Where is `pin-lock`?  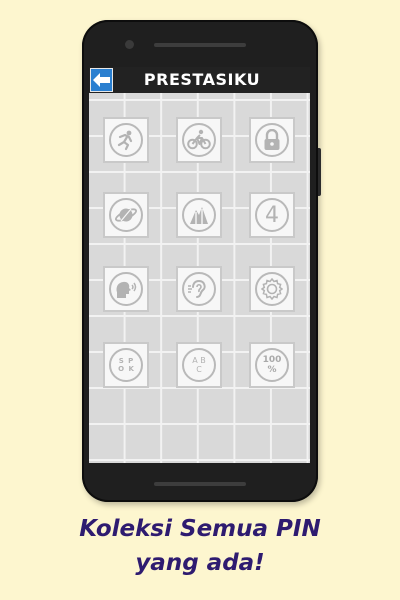 pin-lock is located at coordinates (272, 140).